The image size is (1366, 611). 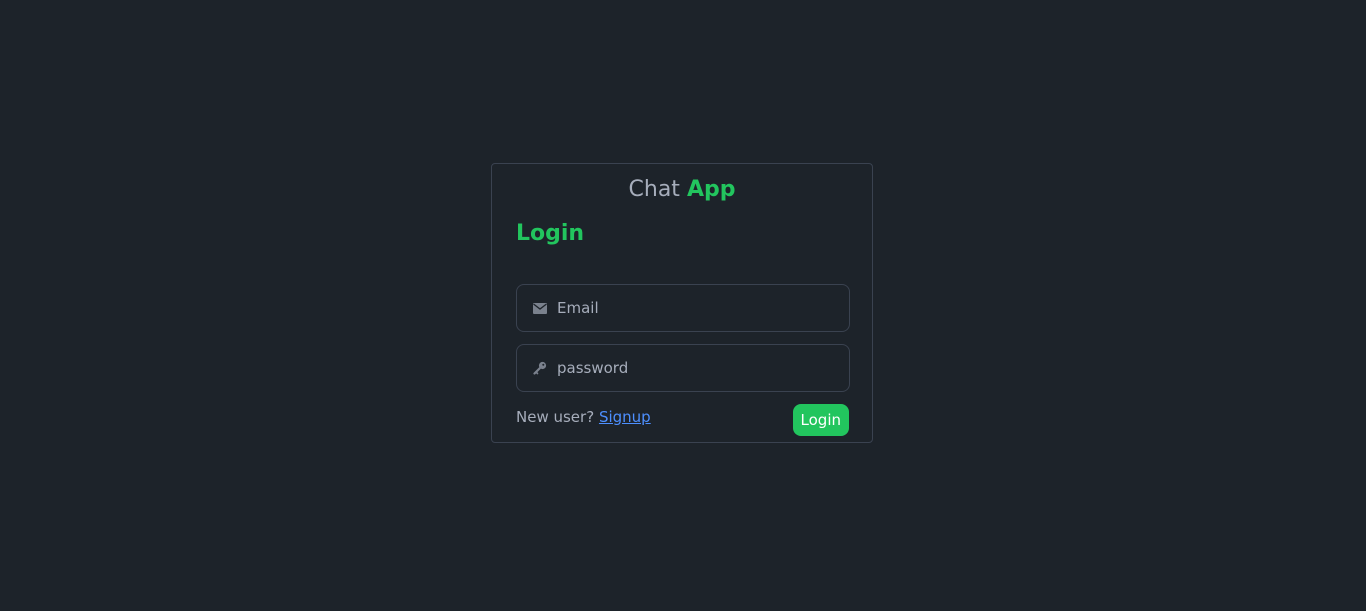 I want to click on signup-link: Signup, so click(x=625, y=417).